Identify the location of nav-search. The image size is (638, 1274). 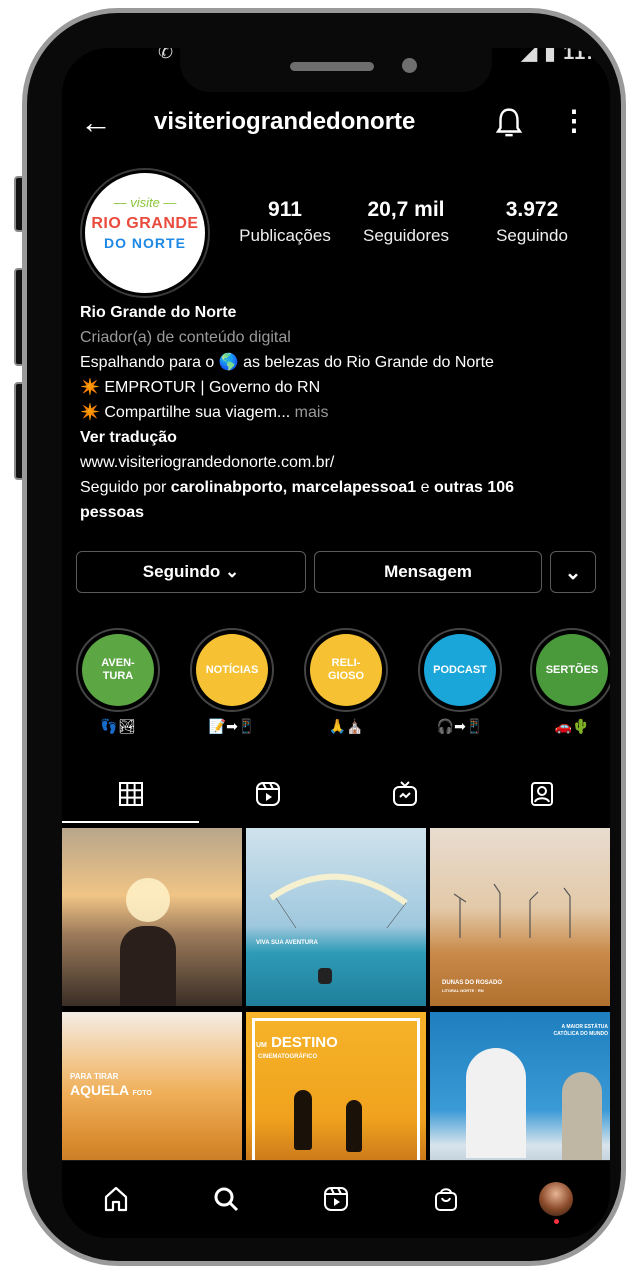
(226, 1199).